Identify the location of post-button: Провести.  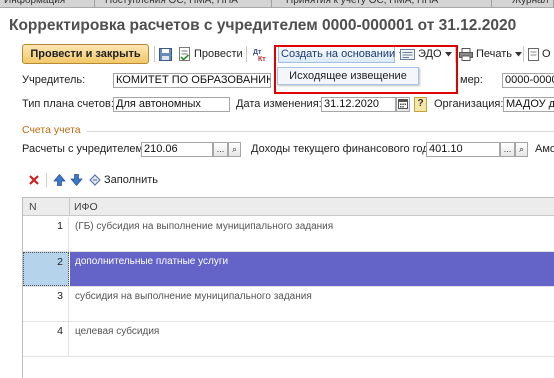
(210, 54).